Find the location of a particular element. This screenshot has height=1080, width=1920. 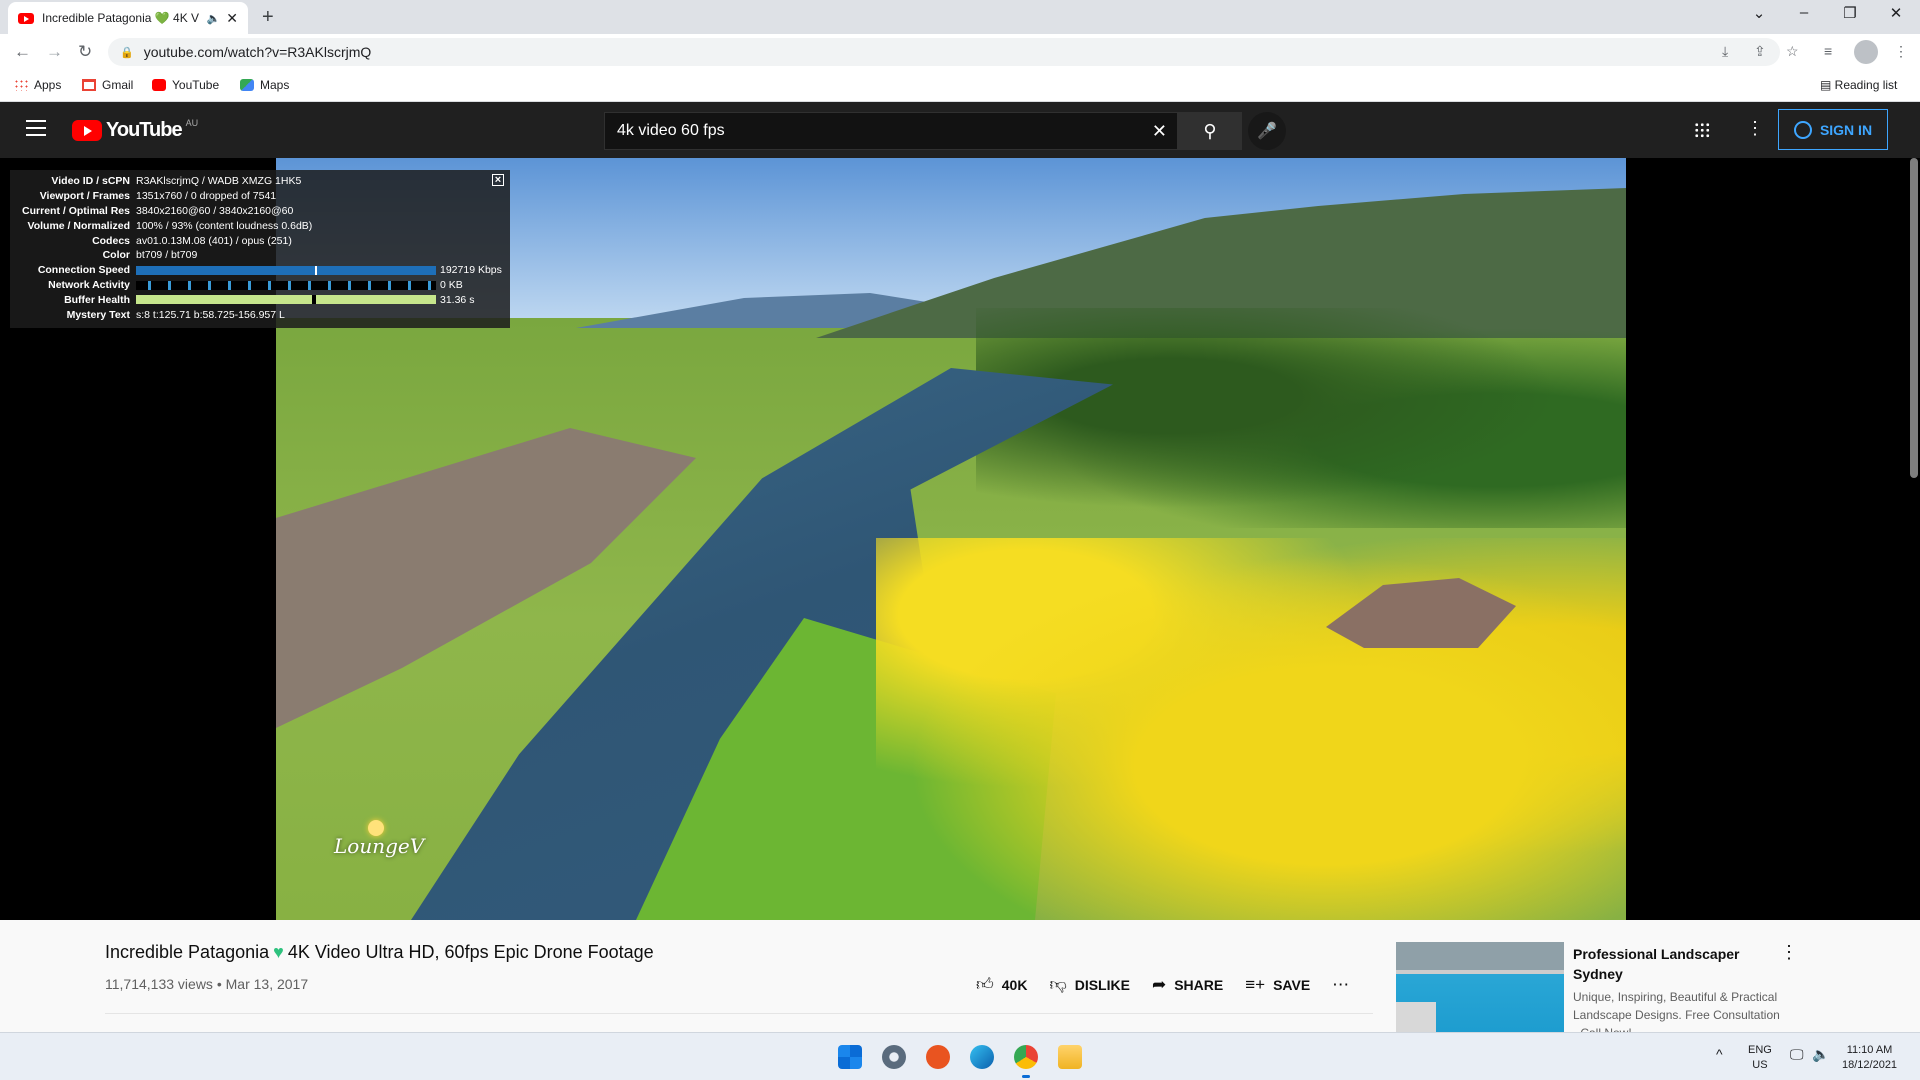

maps-icon is located at coordinates (247, 85).